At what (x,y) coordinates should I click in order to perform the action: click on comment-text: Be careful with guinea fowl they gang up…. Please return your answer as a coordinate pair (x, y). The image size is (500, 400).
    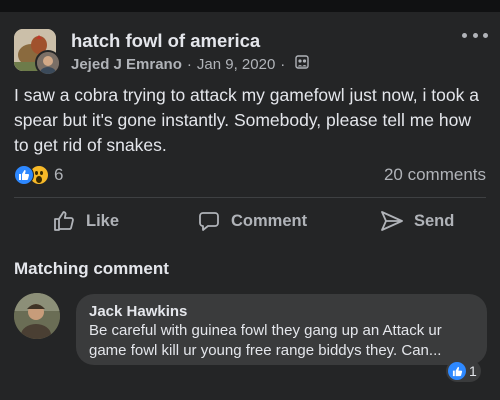
    Looking at the image, I should click on (265, 340).